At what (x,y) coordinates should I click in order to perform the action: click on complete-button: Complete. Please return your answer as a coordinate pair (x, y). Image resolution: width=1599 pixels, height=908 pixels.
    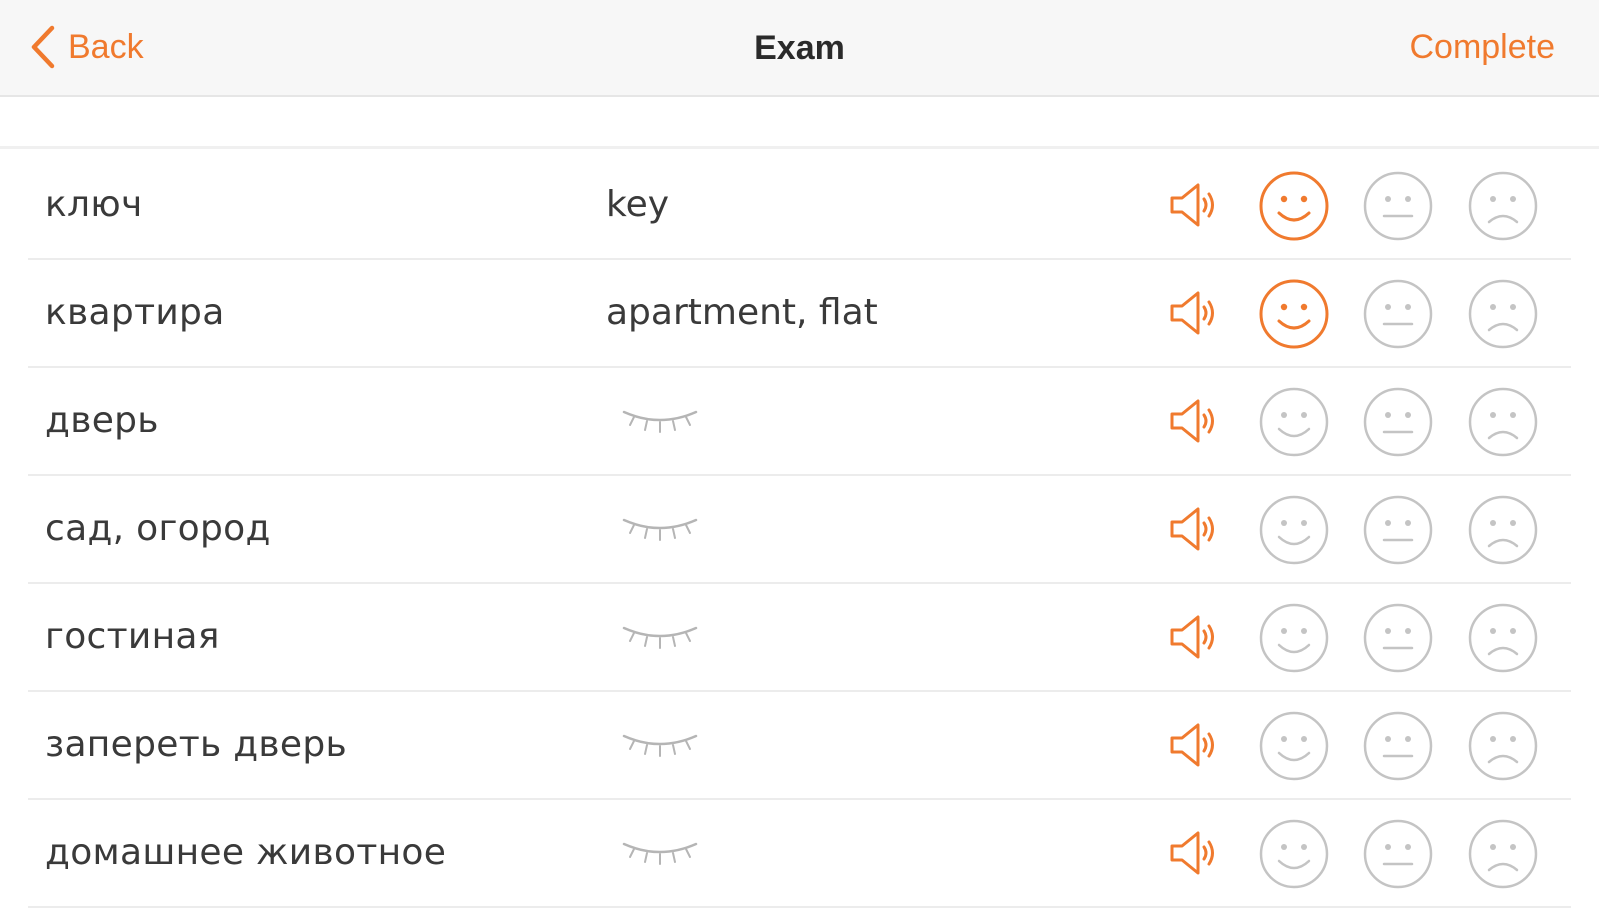
    Looking at the image, I should click on (1482, 47).